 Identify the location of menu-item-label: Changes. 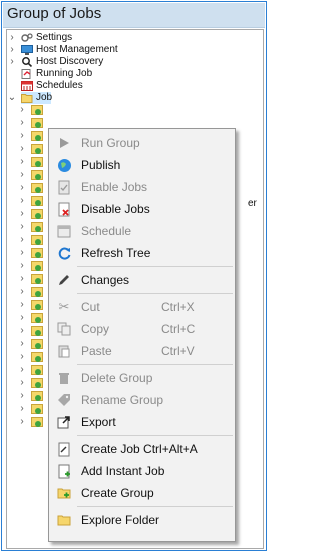
(105, 280).